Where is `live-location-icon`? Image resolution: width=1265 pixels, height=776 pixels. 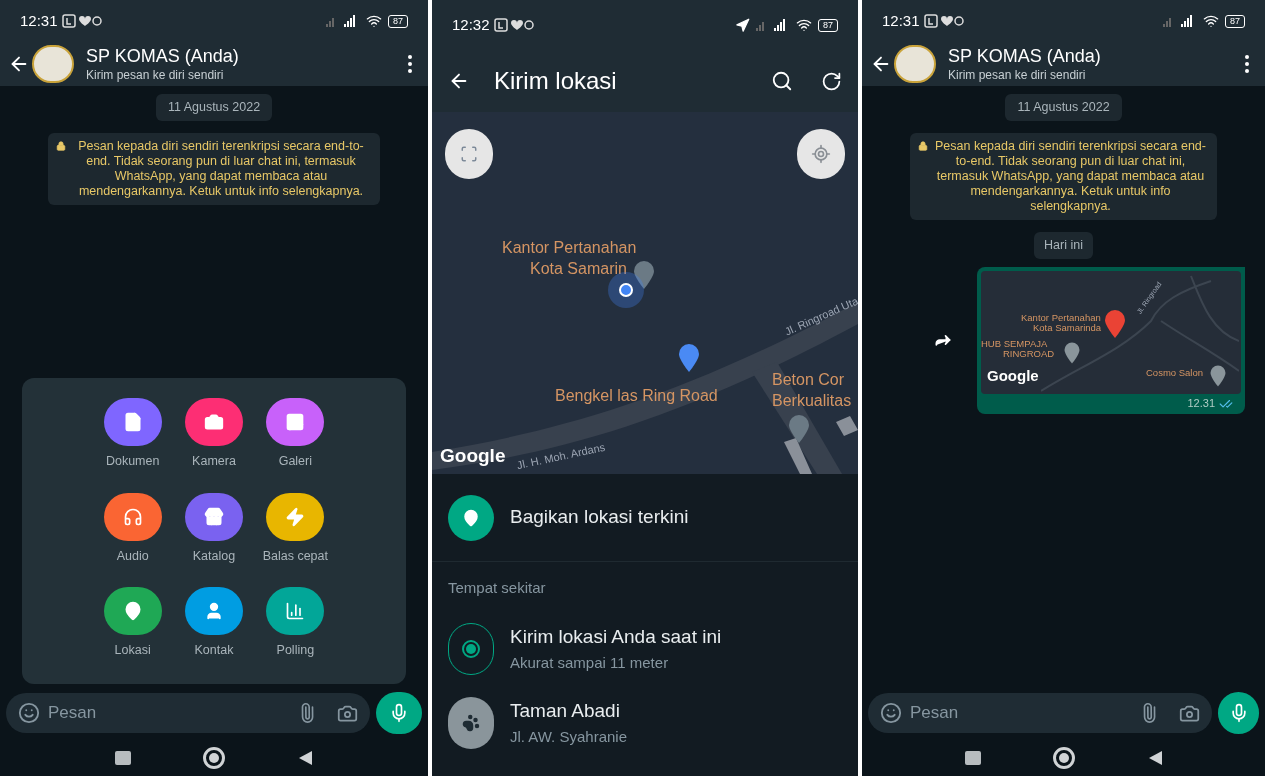 live-location-icon is located at coordinates (471, 517).